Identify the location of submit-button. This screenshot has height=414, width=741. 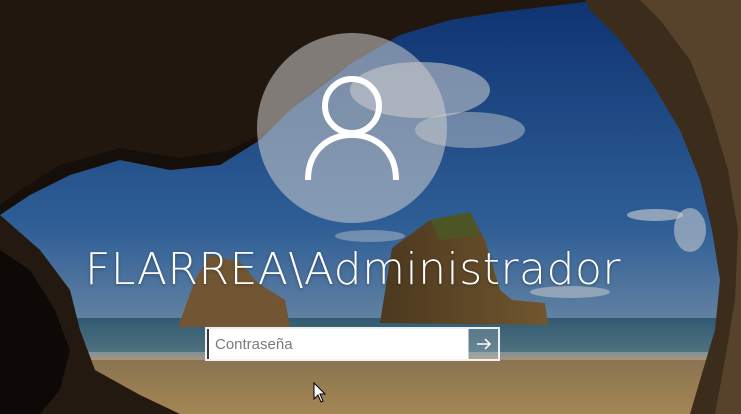
(483, 344).